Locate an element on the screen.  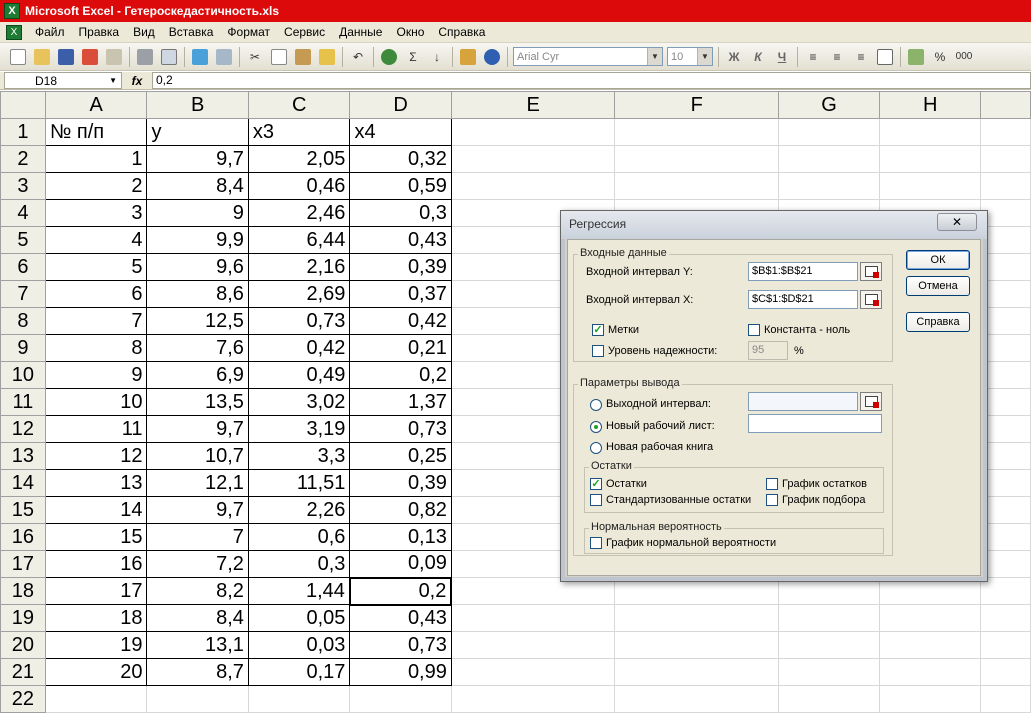
row-header: 10 is located at coordinates (23, 375).